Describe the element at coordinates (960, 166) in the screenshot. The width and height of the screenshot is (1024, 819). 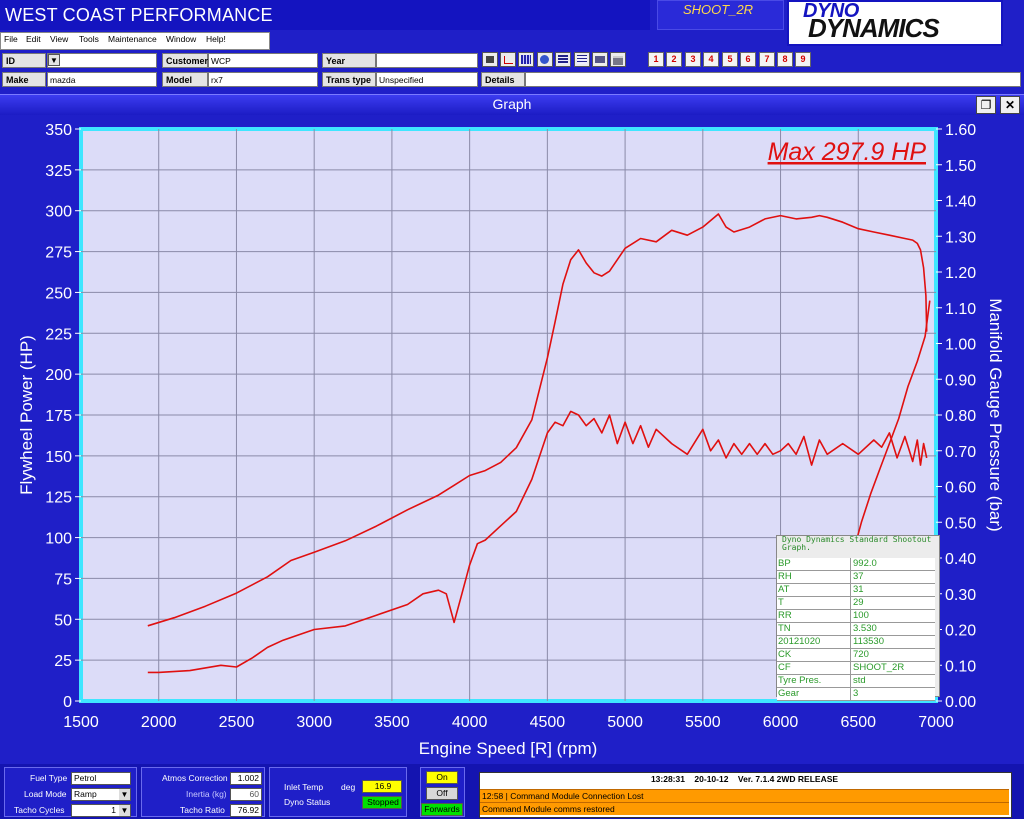
I see `y2-tick-label: 1.50` at that location.